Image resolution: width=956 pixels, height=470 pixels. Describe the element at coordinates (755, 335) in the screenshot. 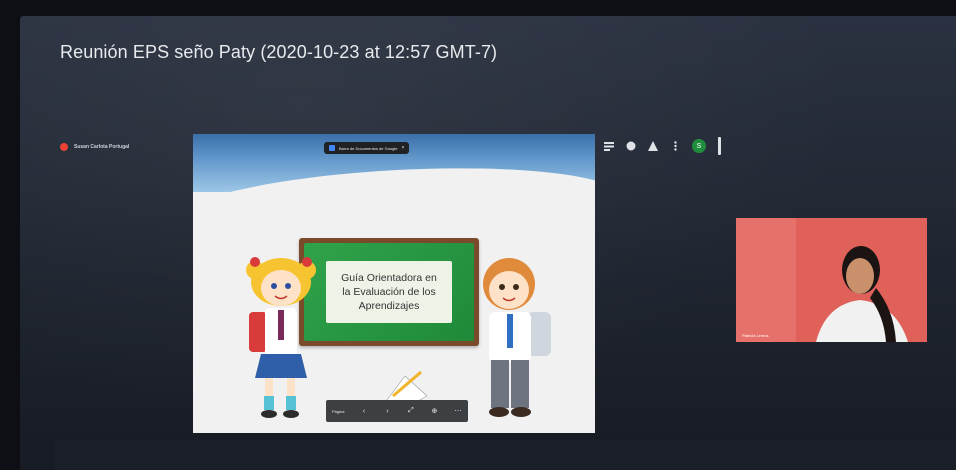

I see `participant-name: Patricia Lemus` at that location.